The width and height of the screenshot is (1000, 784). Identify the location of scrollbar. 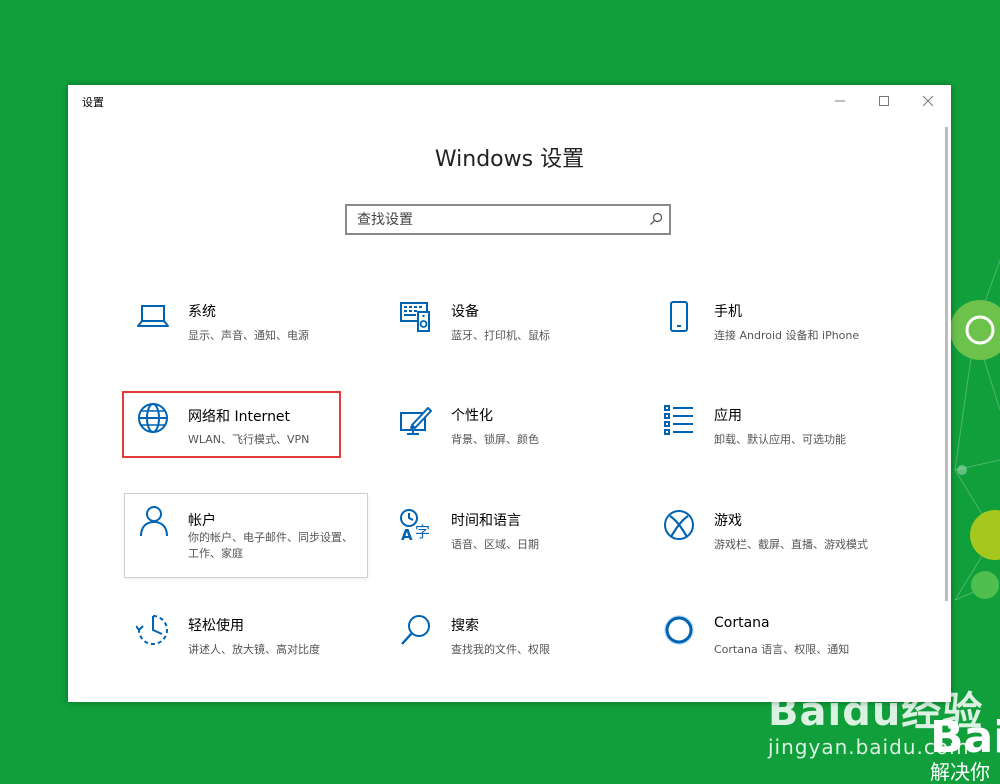
(946, 364).